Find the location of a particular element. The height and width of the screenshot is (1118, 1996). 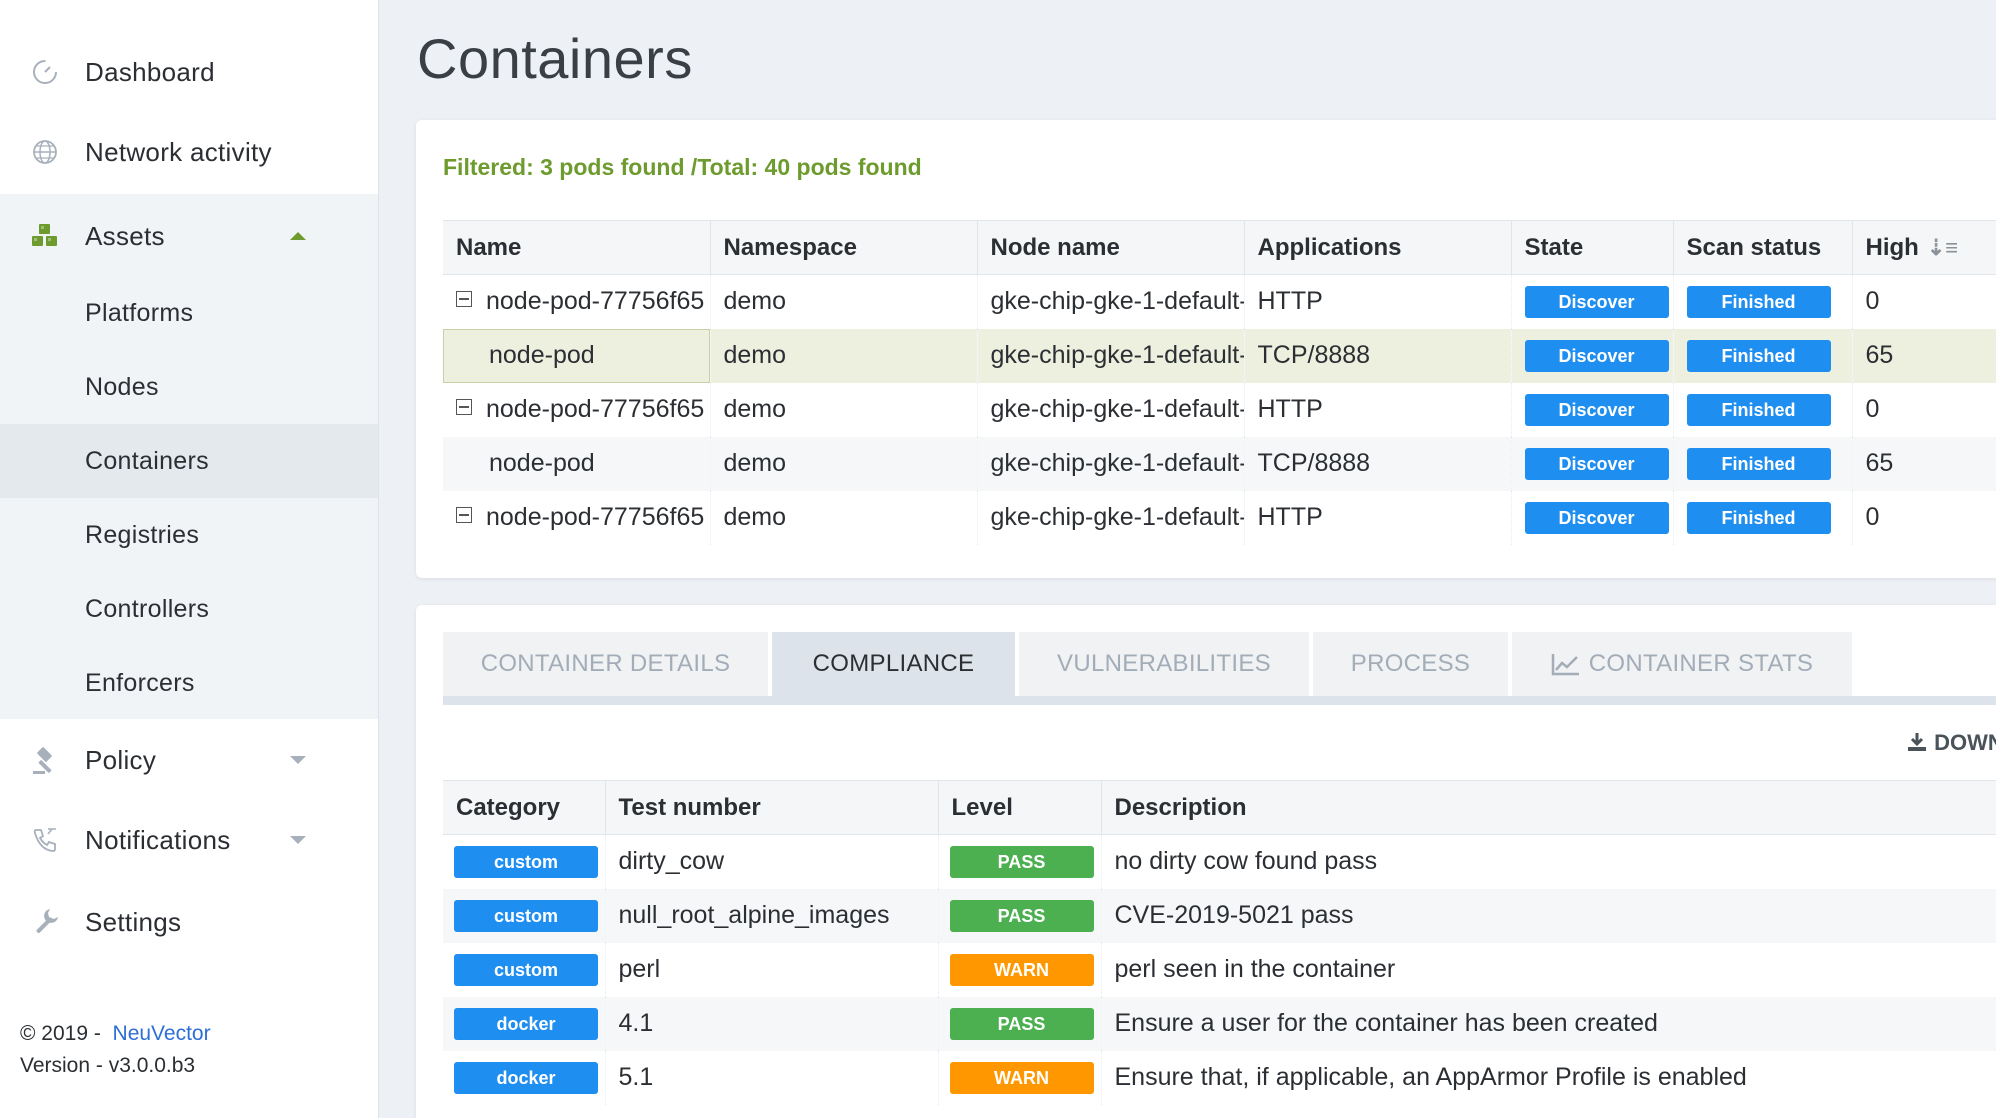

column-header-applications: Applications is located at coordinates (1378, 247).